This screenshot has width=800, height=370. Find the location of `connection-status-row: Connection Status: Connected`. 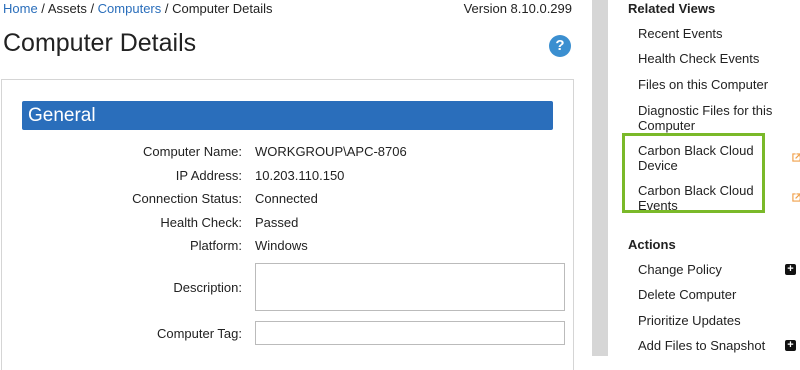

connection-status-row: Connection Status: Connected is located at coordinates (287, 201).